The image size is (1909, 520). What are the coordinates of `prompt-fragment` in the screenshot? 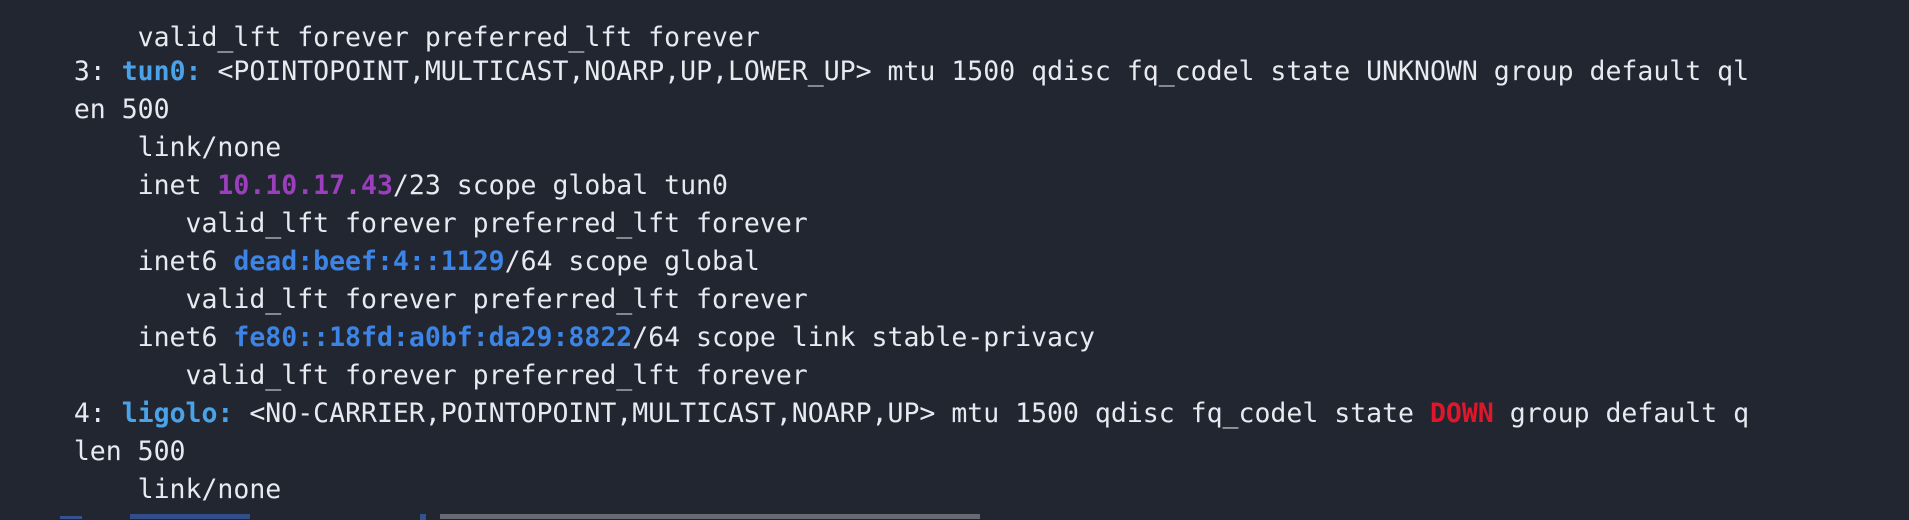 It's located at (520, 514).